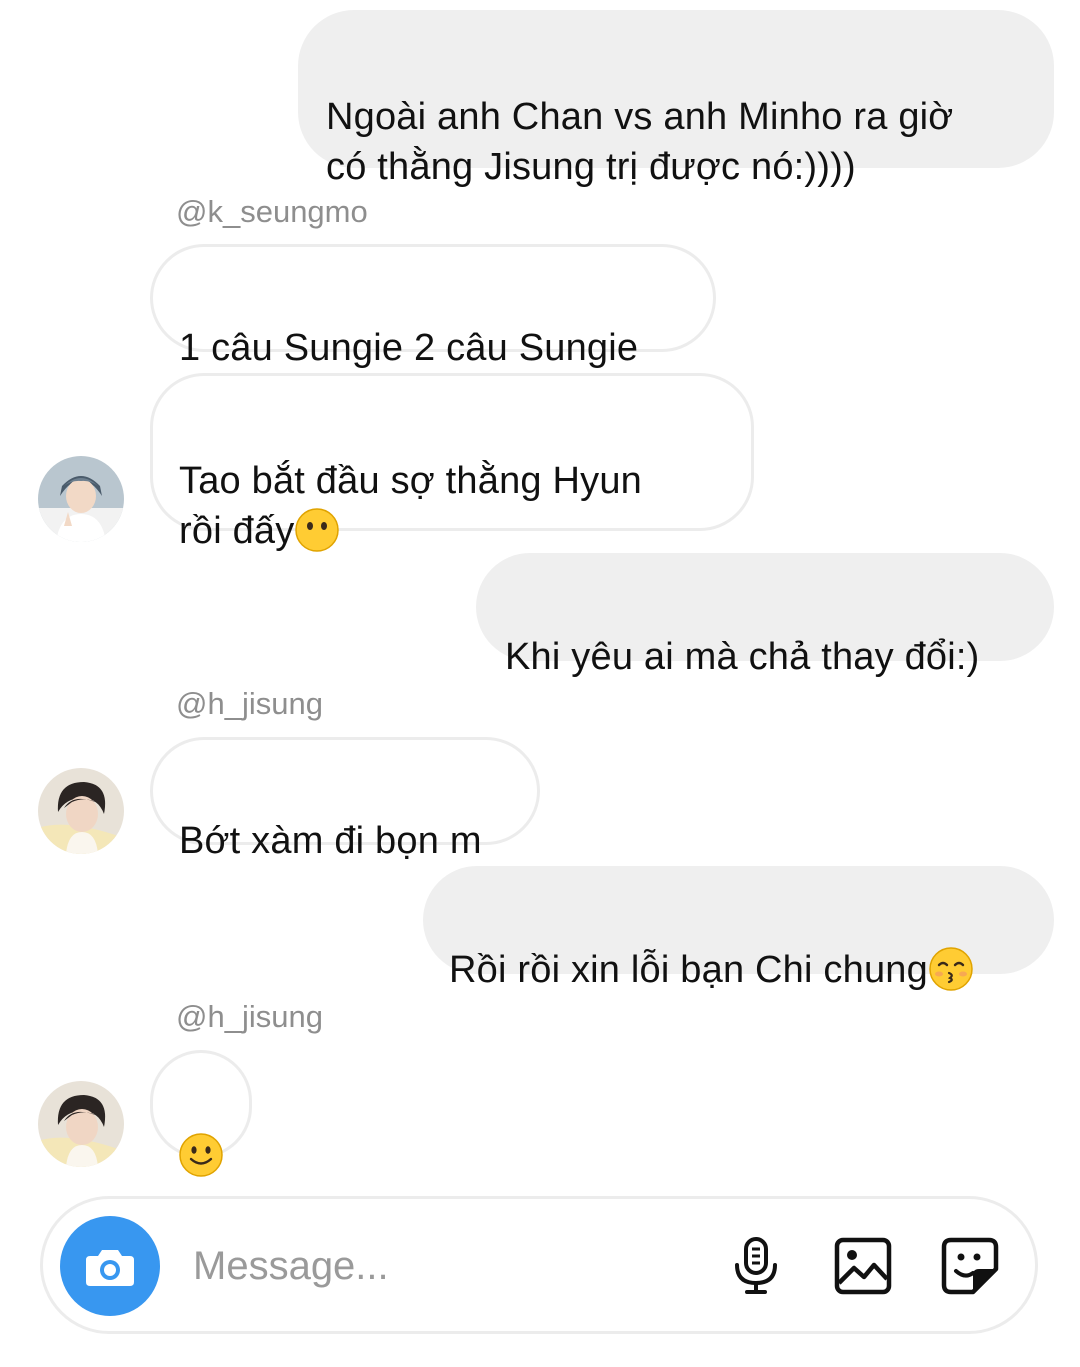  What do you see at coordinates (409, 348) in the screenshot?
I see `message-text: 1 câu Sungie 2 câu Sungie` at bounding box center [409, 348].